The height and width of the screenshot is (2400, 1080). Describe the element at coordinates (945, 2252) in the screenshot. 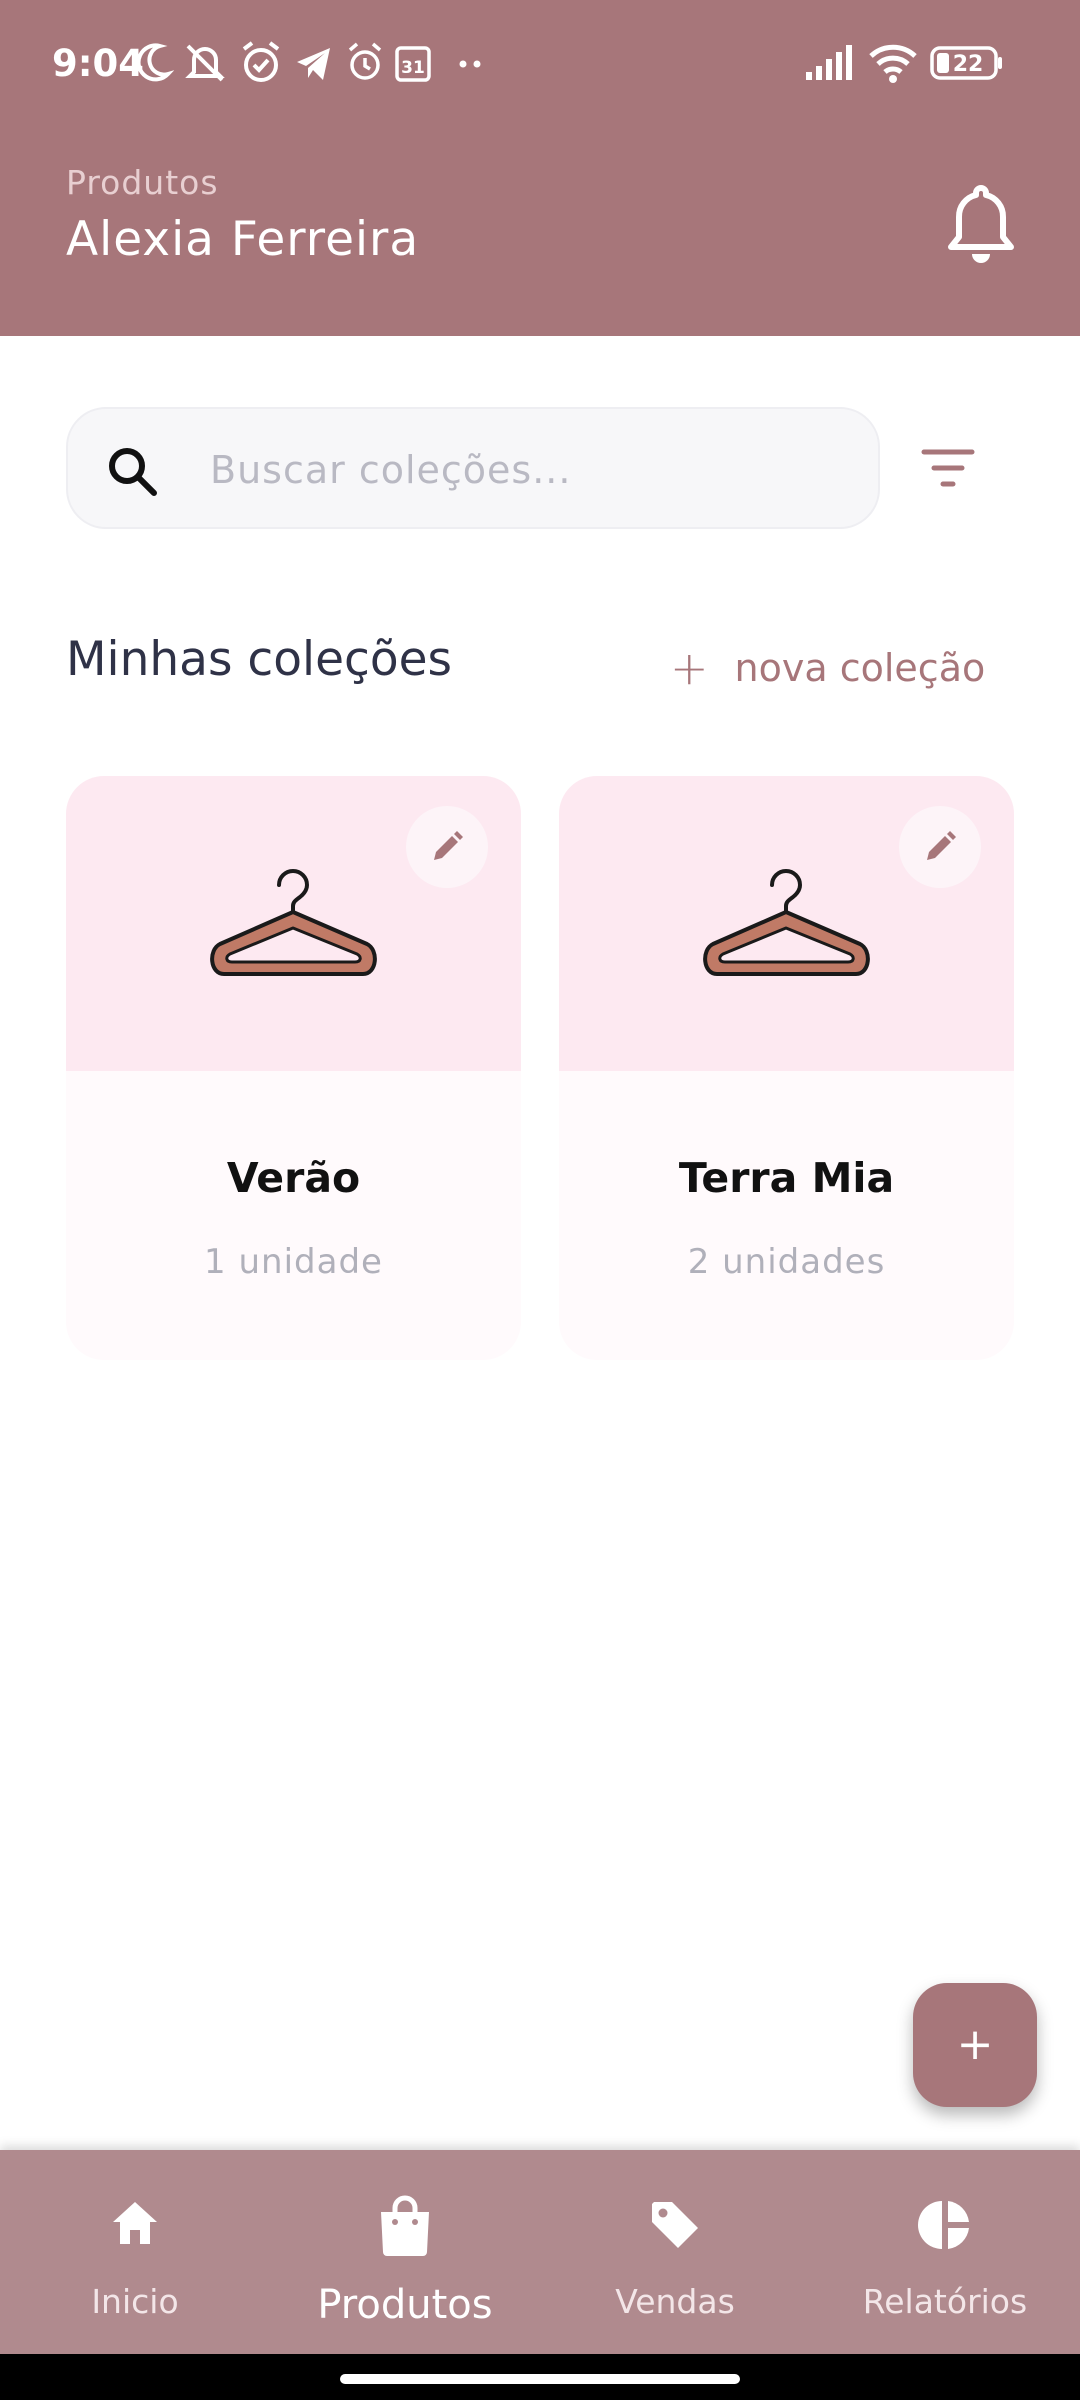

I see `nav-item-relatorios: Relatórios` at that location.